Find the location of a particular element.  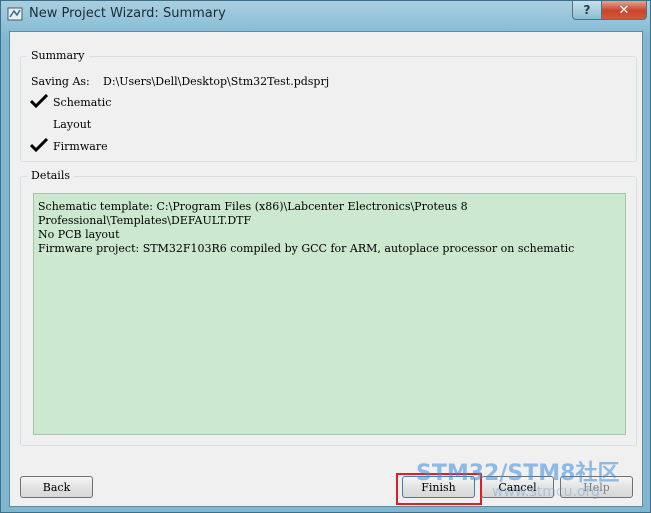

schematic-check-icon is located at coordinates (39, 101).